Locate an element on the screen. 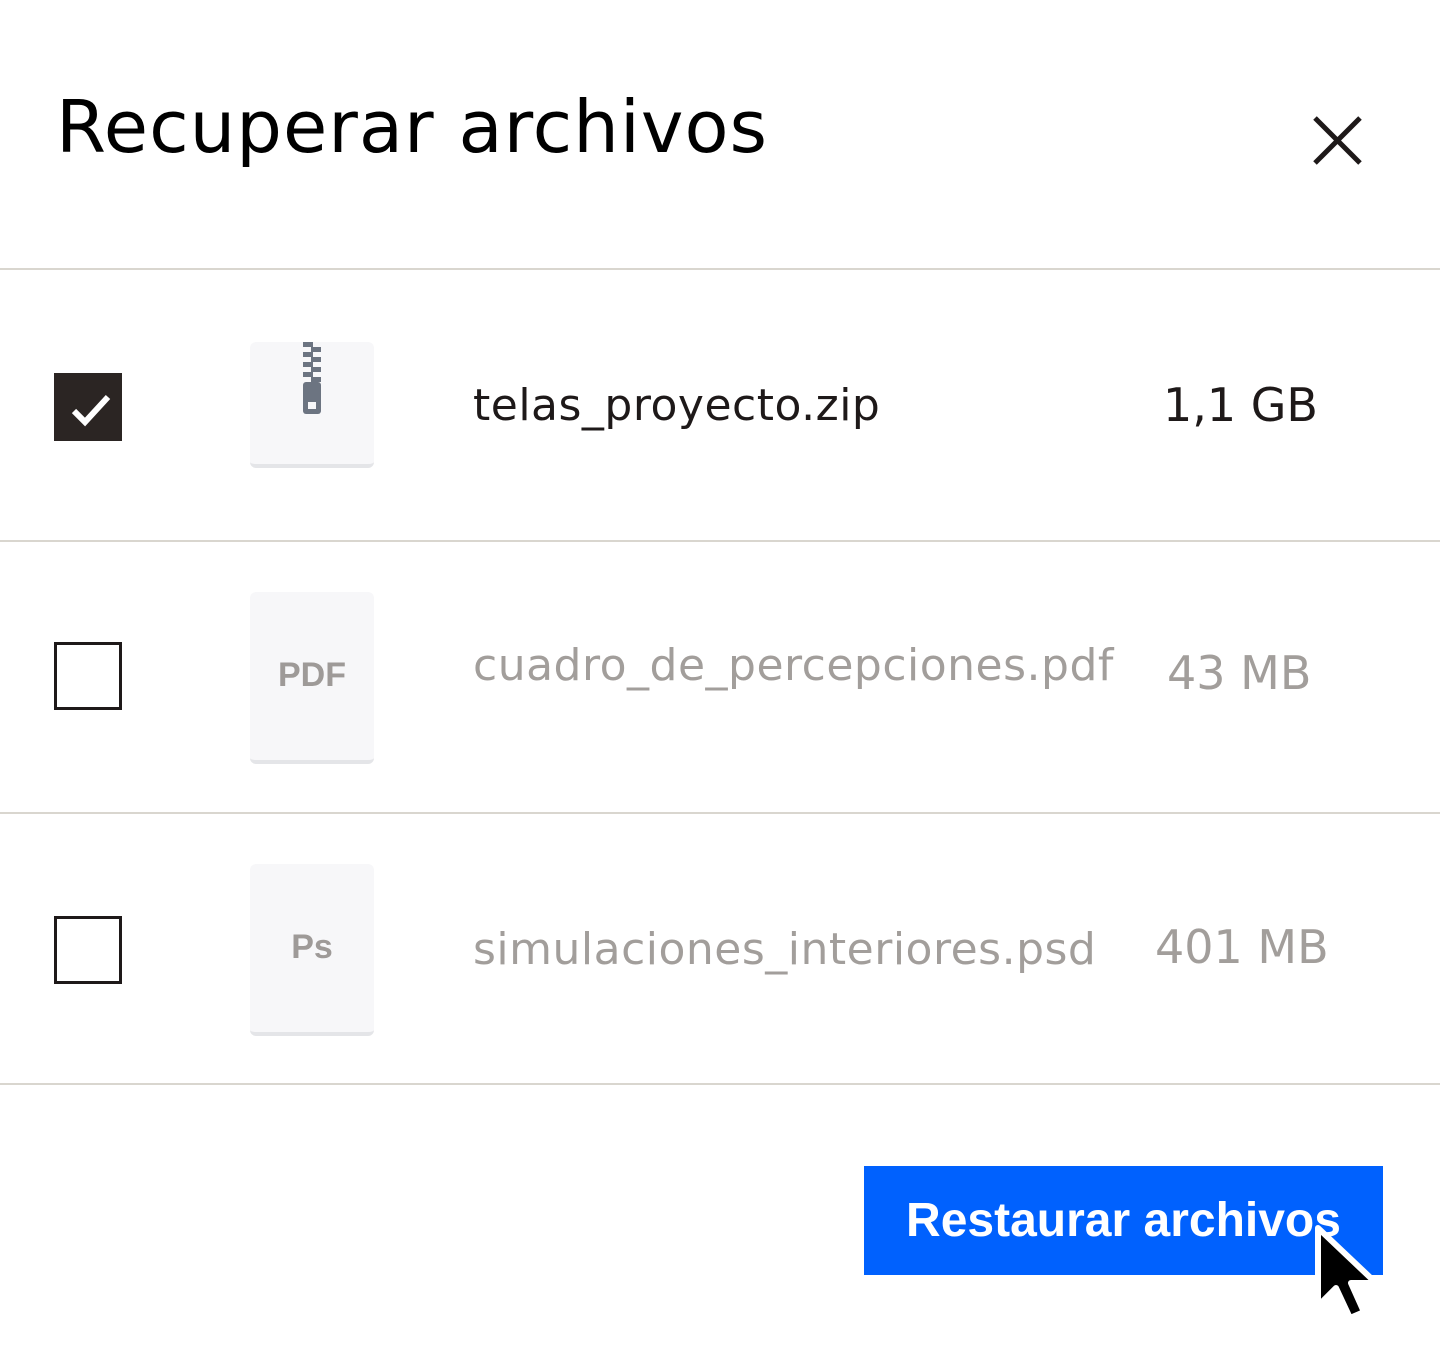 The image size is (1440, 1359). divider is located at coordinates (720, 1084).